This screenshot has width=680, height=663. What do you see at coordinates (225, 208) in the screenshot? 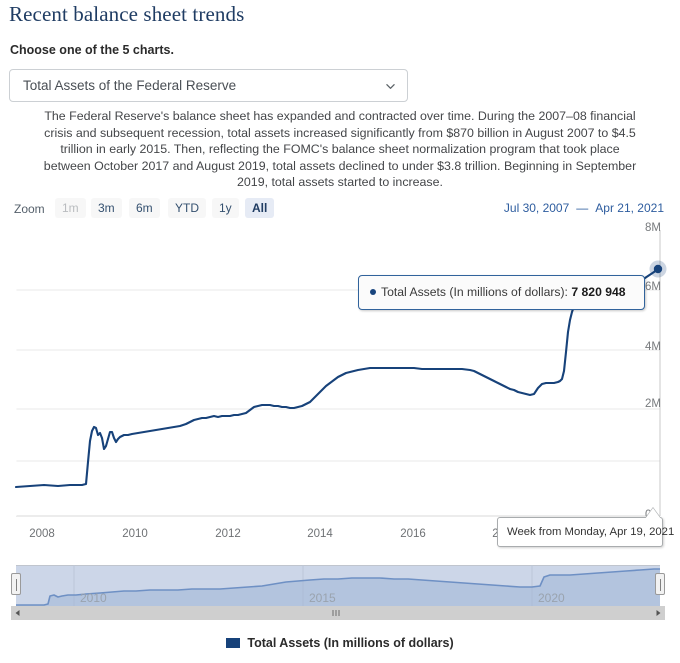
I see `range-button-1y: 1y` at bounding box center [225, 208].